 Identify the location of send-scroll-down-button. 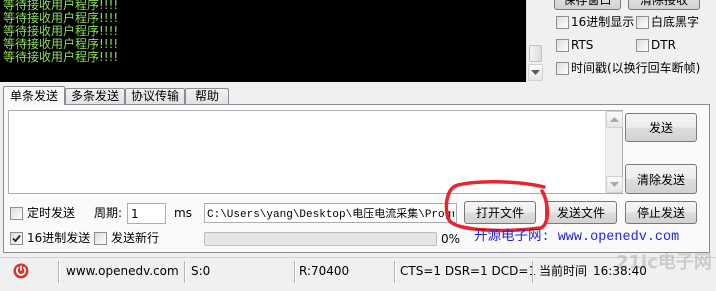
(614, 184).